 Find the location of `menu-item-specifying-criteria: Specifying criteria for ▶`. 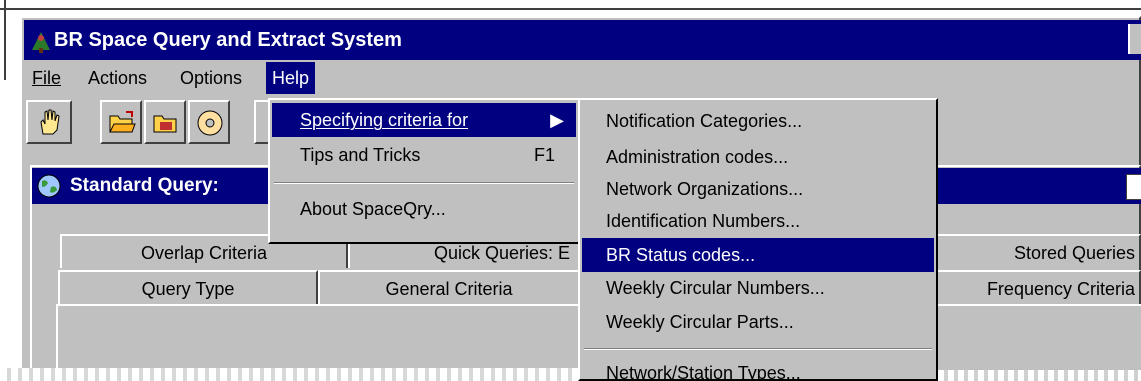

menu-item-specifying-criteria: Specifying criteria for ▶ is located at coordinates (424, 120).